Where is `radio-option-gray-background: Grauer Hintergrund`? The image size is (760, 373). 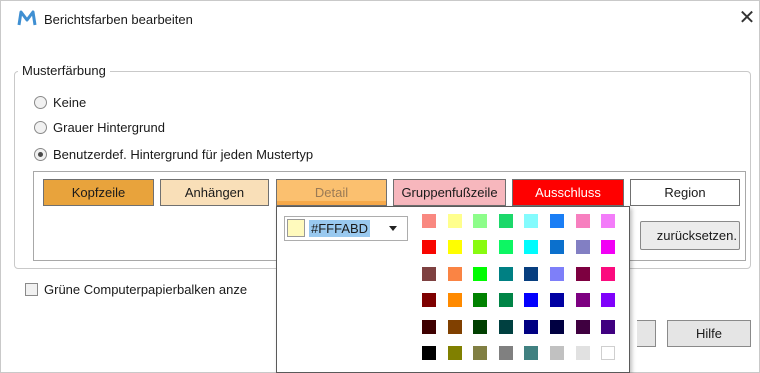 radio-option-gray-background: Grauer Hintergrund is located at coordinates (99, 127).